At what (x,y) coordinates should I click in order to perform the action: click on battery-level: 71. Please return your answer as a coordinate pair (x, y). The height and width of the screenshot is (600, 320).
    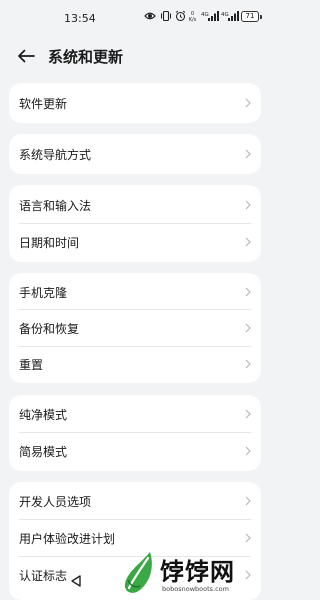
    Looking at the image, I should click on (250, 16).